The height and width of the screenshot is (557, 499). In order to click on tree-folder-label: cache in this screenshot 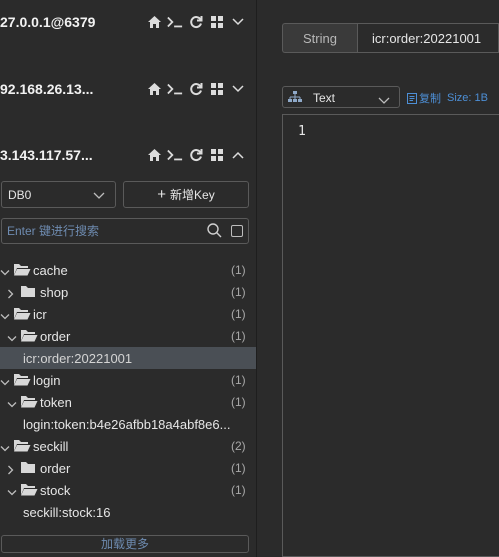, I will do `click(50, 270)`.